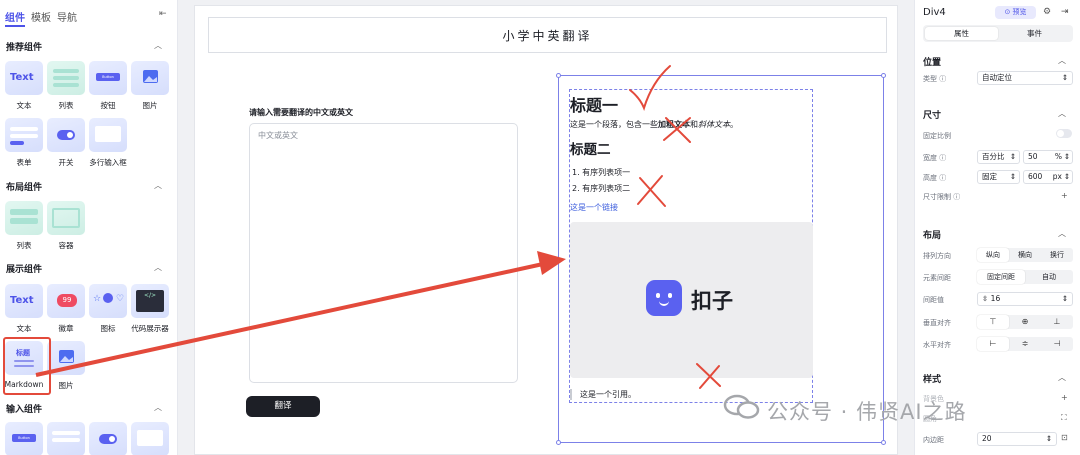  Describe the element at coordinates (650, 88) in the screenshot. I see `checkmark-annotation` at that location.